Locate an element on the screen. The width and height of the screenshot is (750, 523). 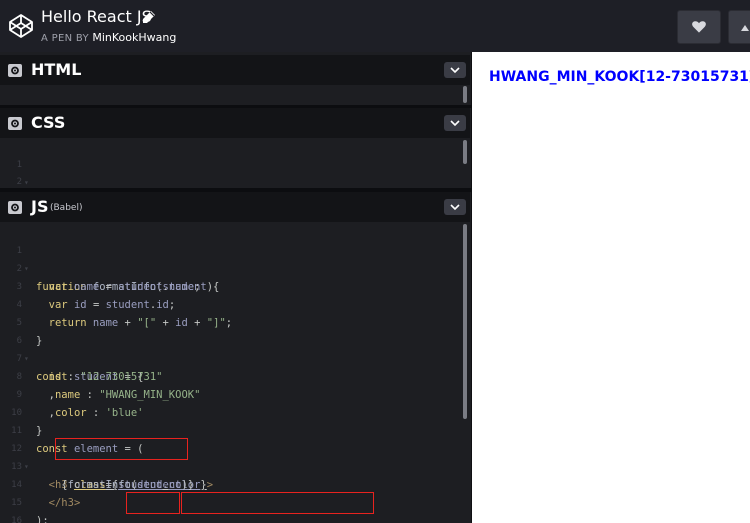
code-line: 7 id : "12-73015731" is located at coordinates (230, 357).